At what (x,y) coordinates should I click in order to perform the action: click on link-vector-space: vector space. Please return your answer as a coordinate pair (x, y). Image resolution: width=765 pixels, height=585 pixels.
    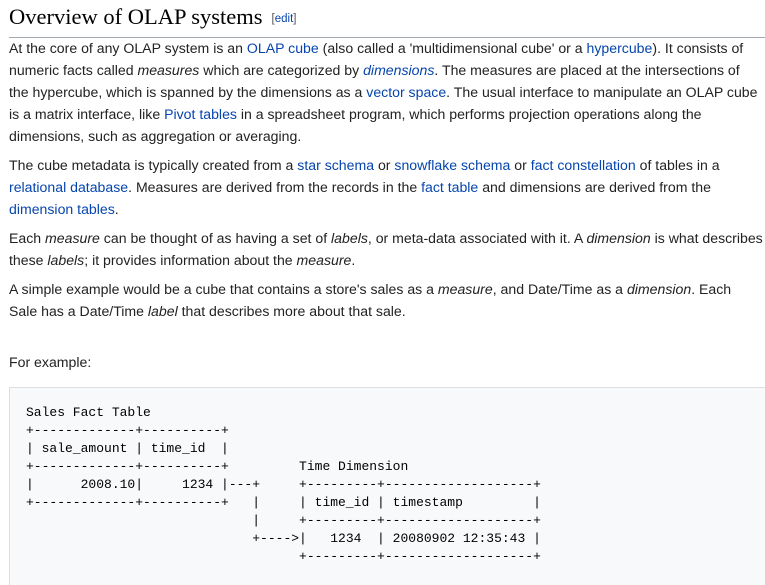
    Looking at the image, I should click on (406, 92).